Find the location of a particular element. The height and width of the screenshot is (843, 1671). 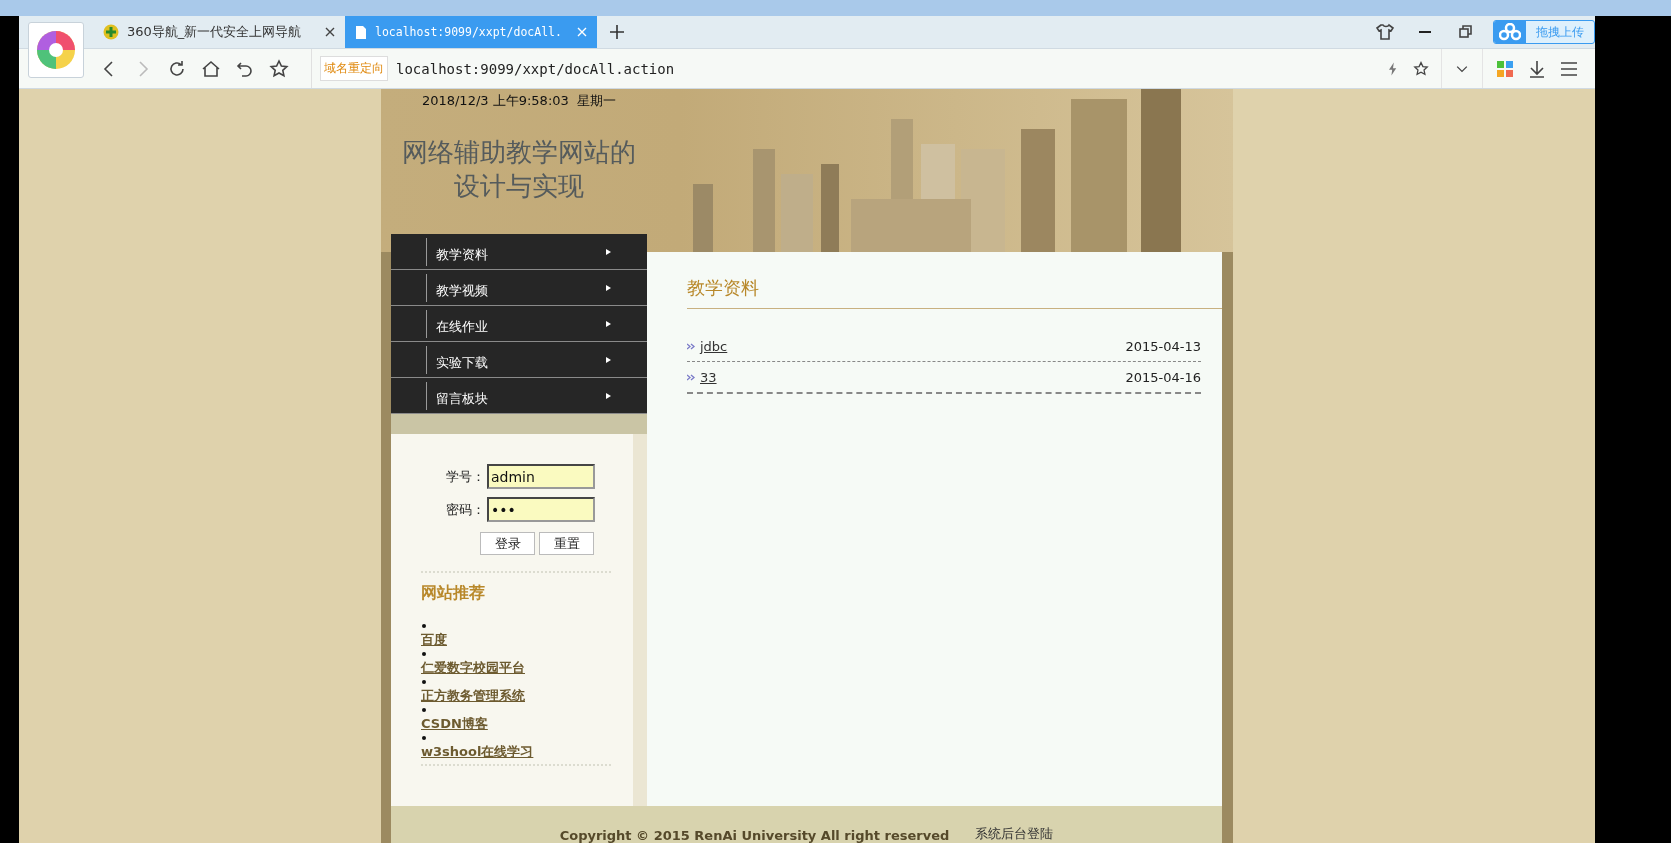

site-title: 设计与实现 is located at coordinates (519, 186).